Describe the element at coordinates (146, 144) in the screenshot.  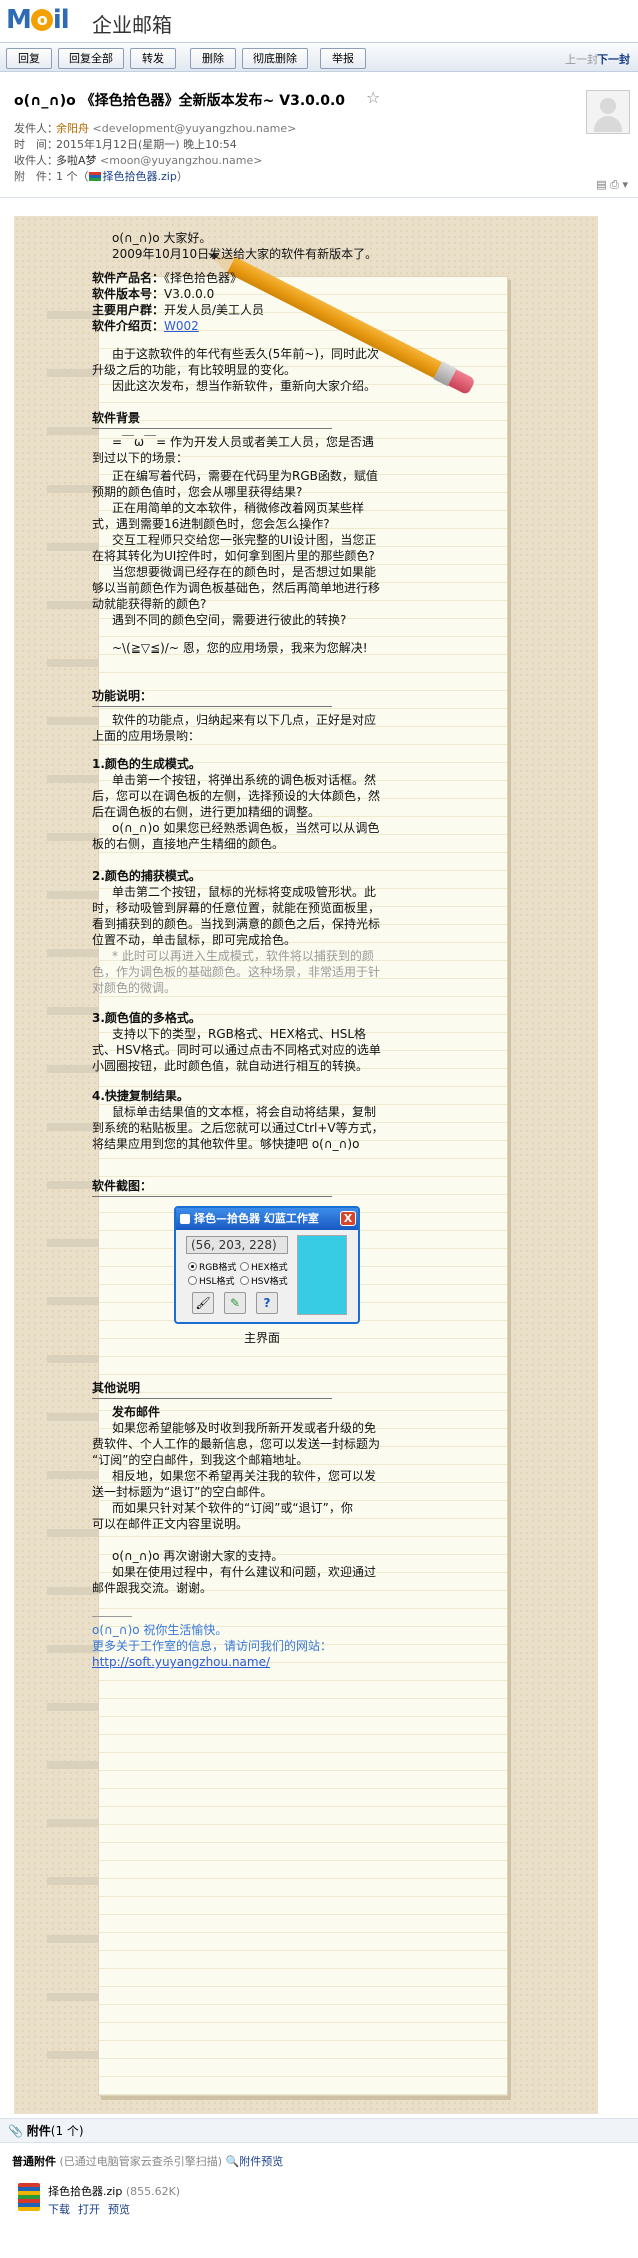
I see `mail-time: 2015年1月12日(星期一) 晚上10:54` at that location.